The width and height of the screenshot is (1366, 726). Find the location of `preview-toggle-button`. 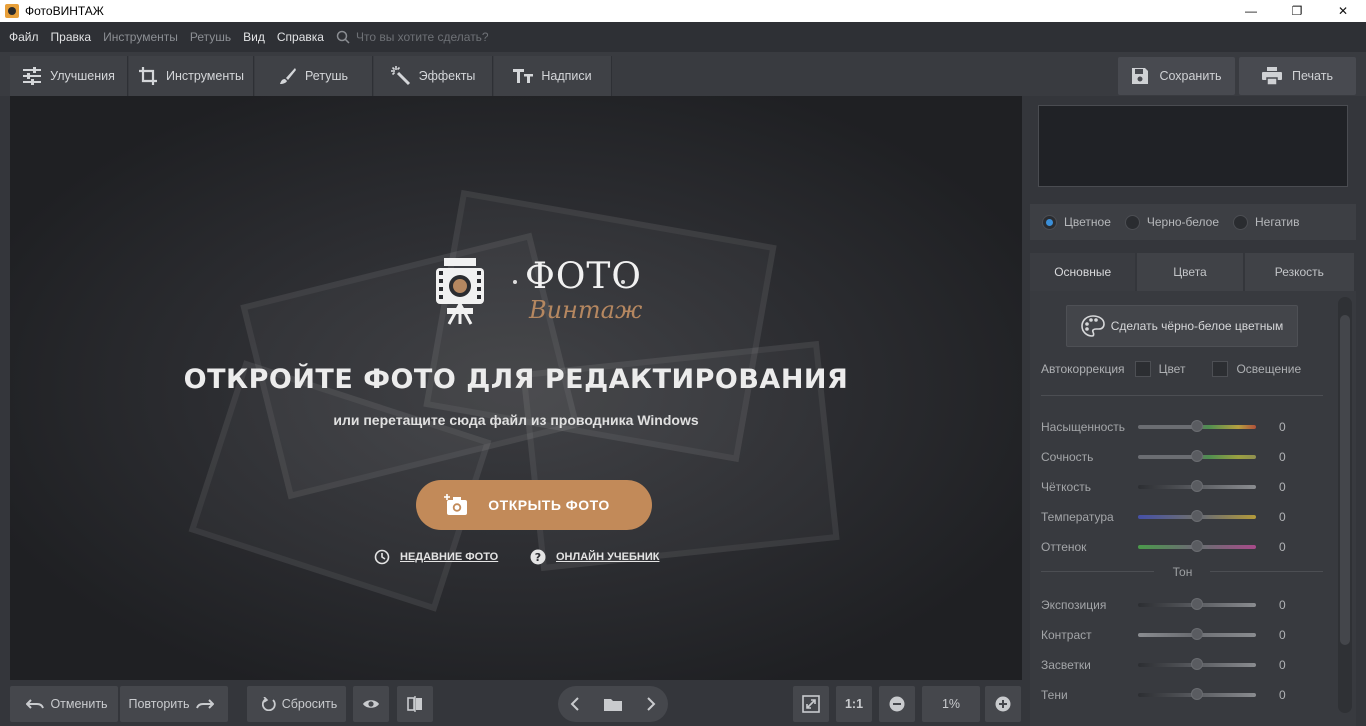

preview-toggle-button is located at coordinates (371, 704).